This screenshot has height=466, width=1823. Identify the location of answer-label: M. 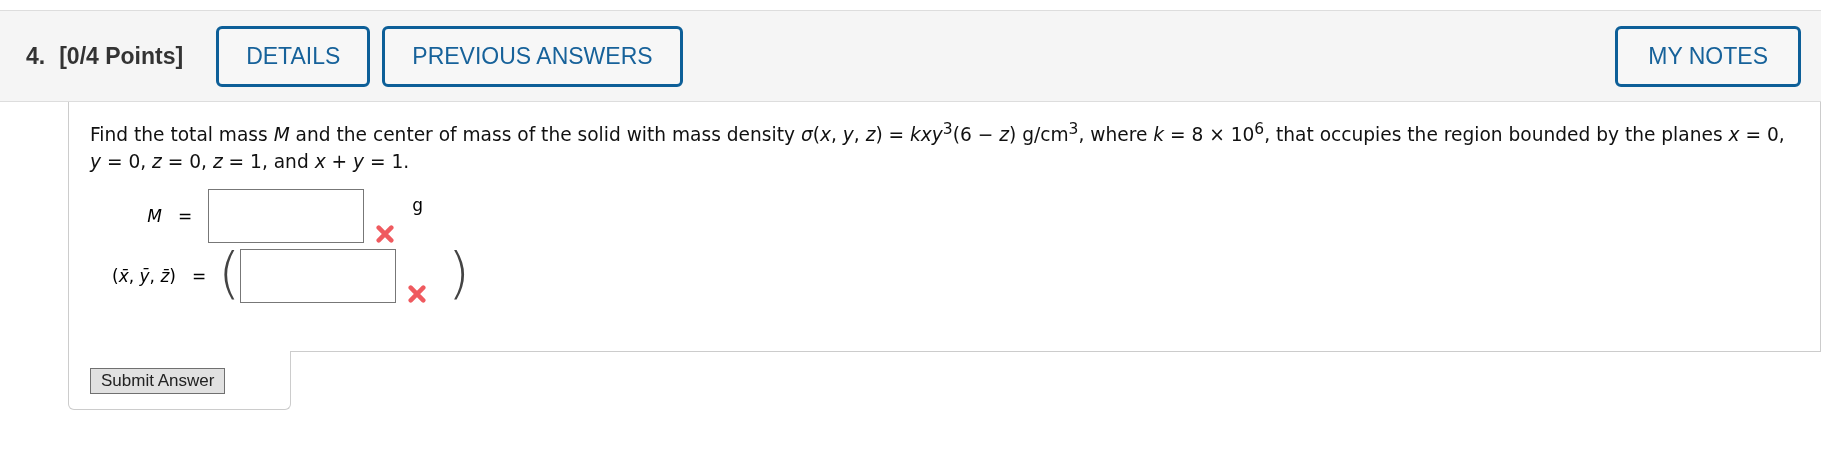
(154, 216).